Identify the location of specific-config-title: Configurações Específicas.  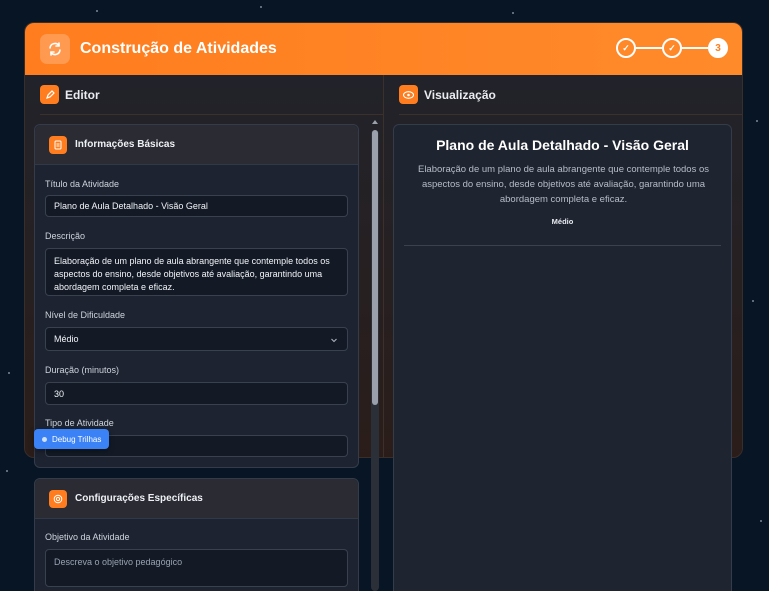
(139, 498).